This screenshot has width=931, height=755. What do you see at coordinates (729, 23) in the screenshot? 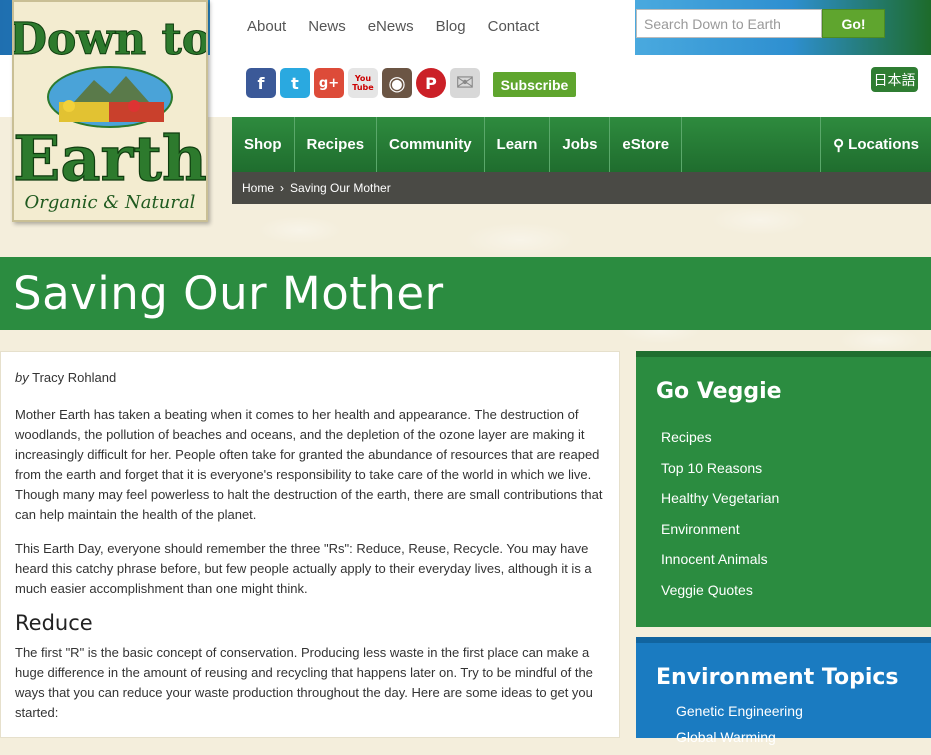
I see `search-input: Search Down to Earth` at bounding box center [729, 23].